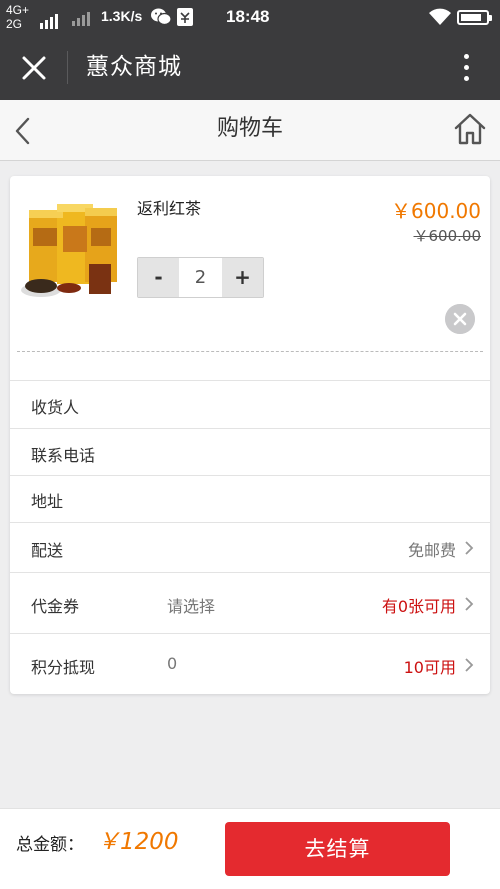 The image size is (500, 889). Describe the element at coordinates (18, 10) in the screenshot. I see `network-top-label: 4G+` at that location.